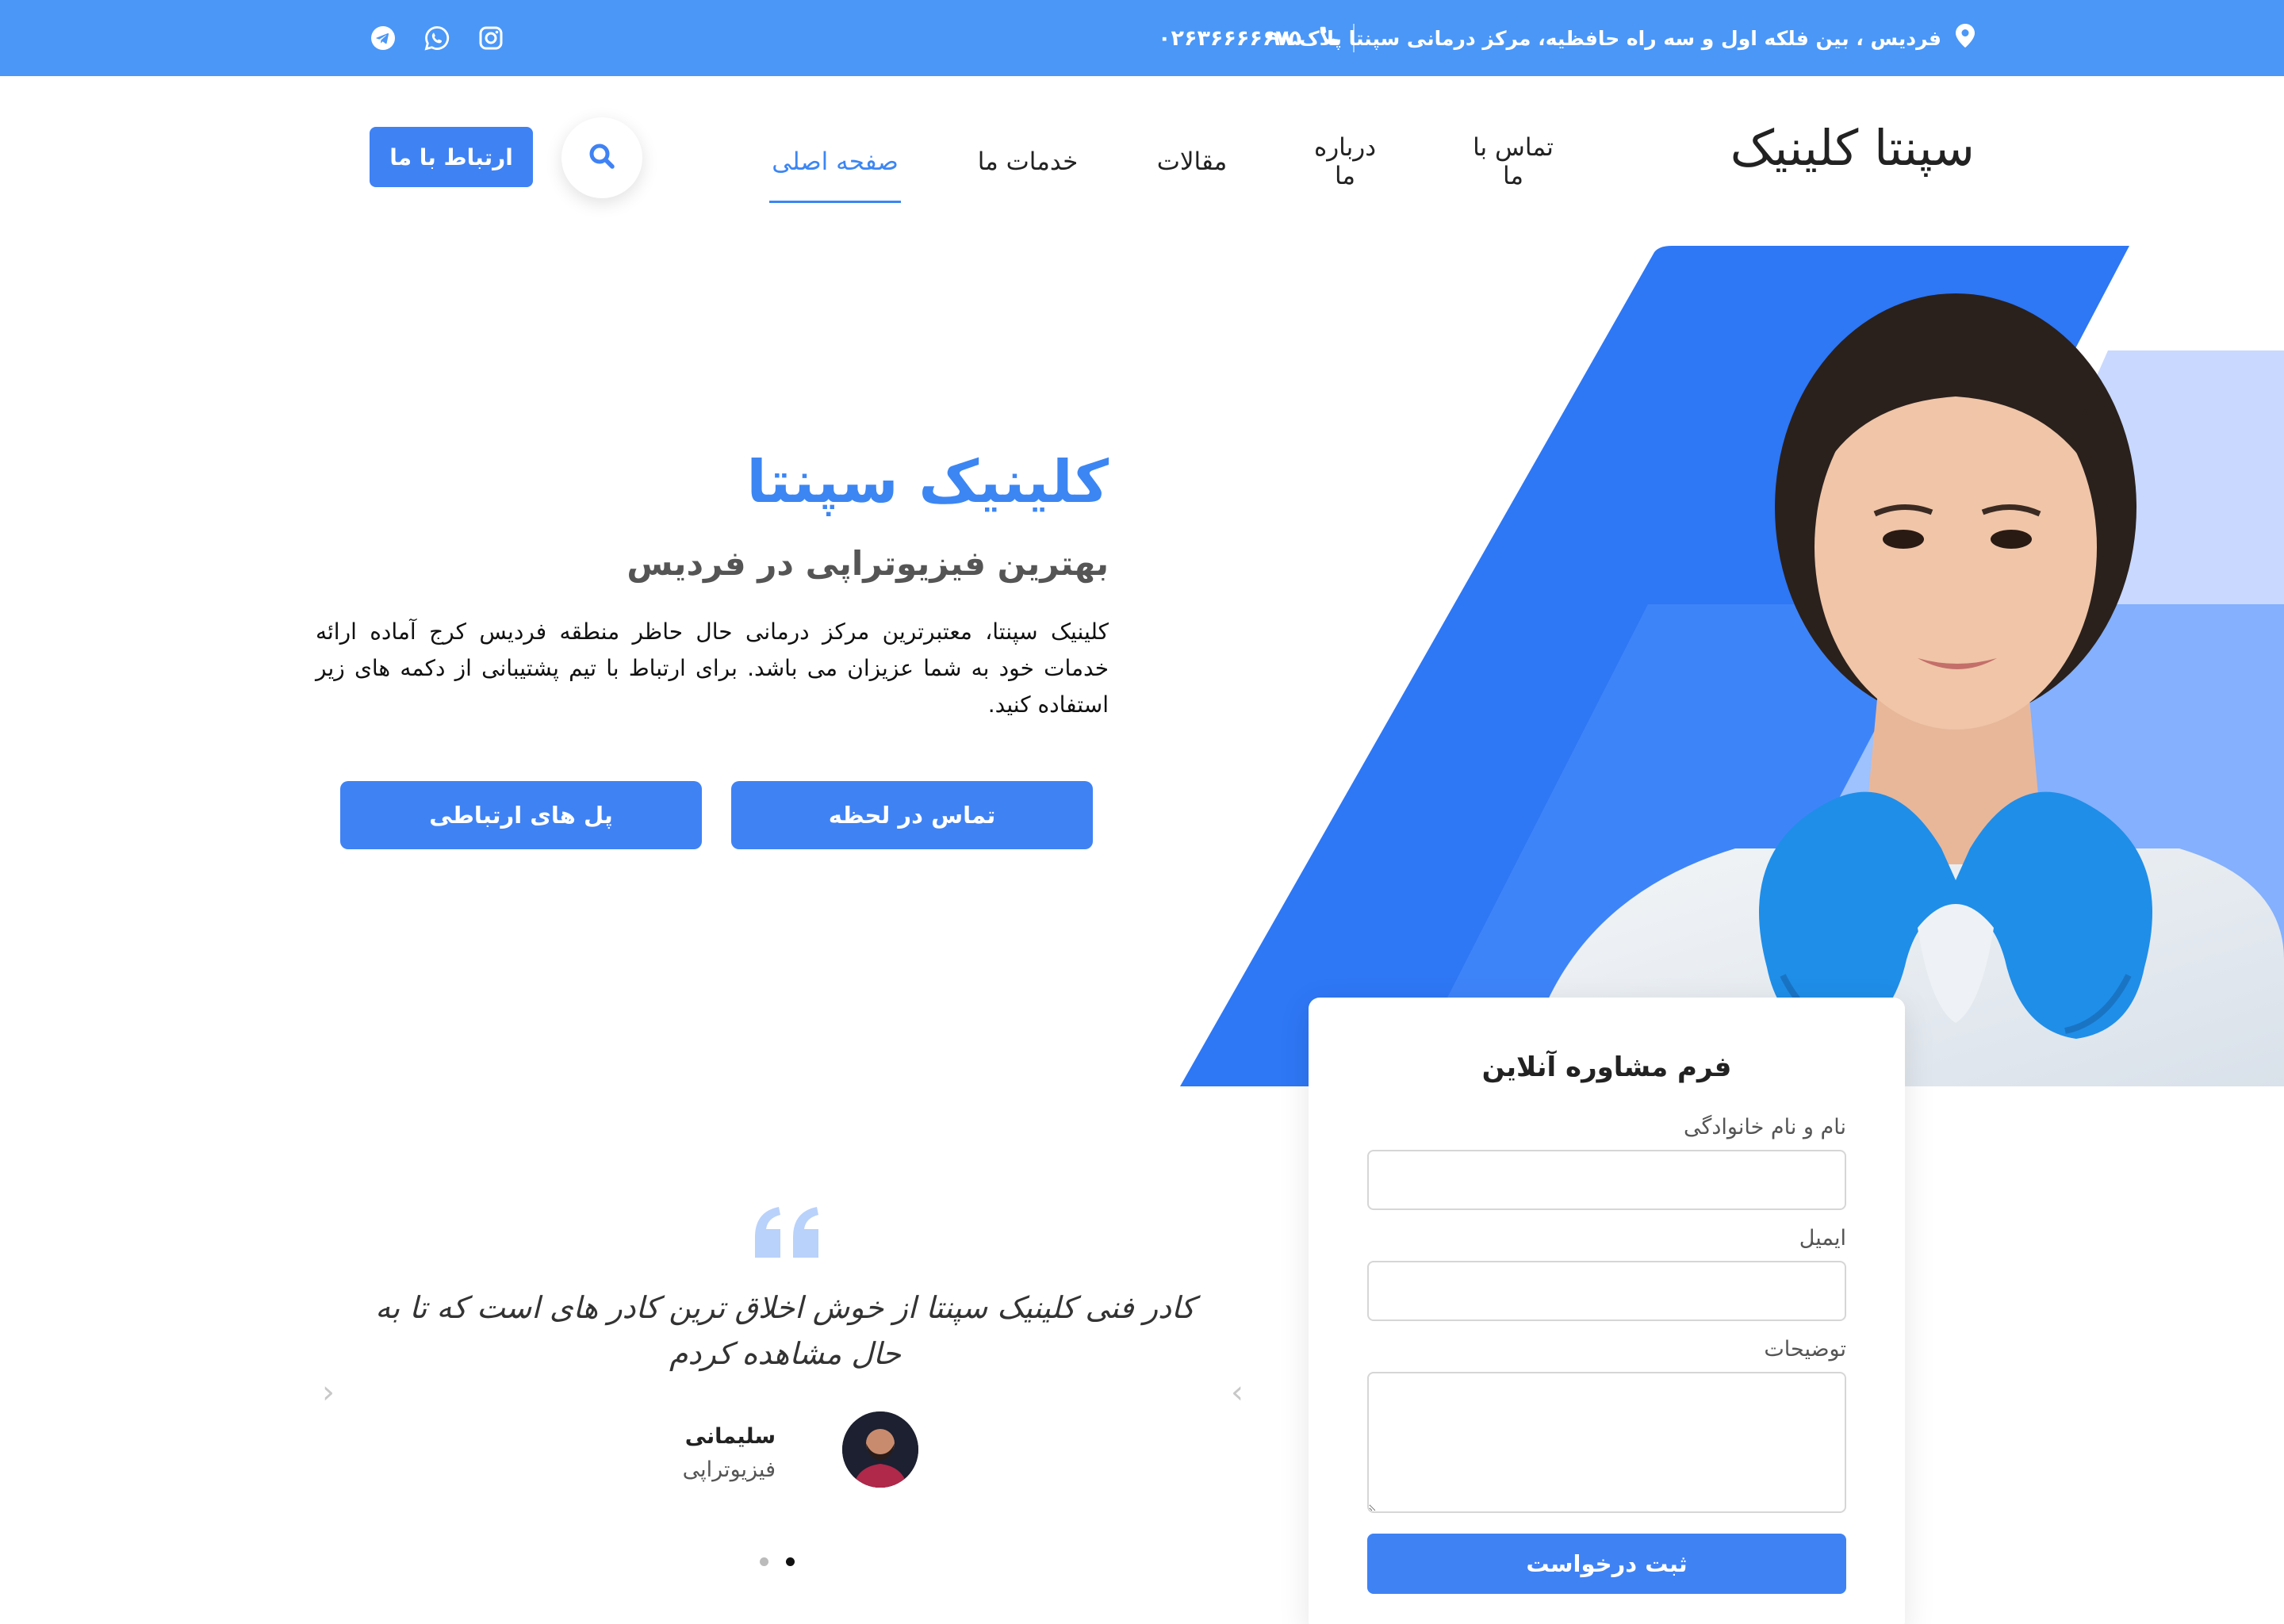 The width and height of the screenshot is (2284, 1624). I want to click on instant-call-button: تماس در لحظه, so click(912, 815).